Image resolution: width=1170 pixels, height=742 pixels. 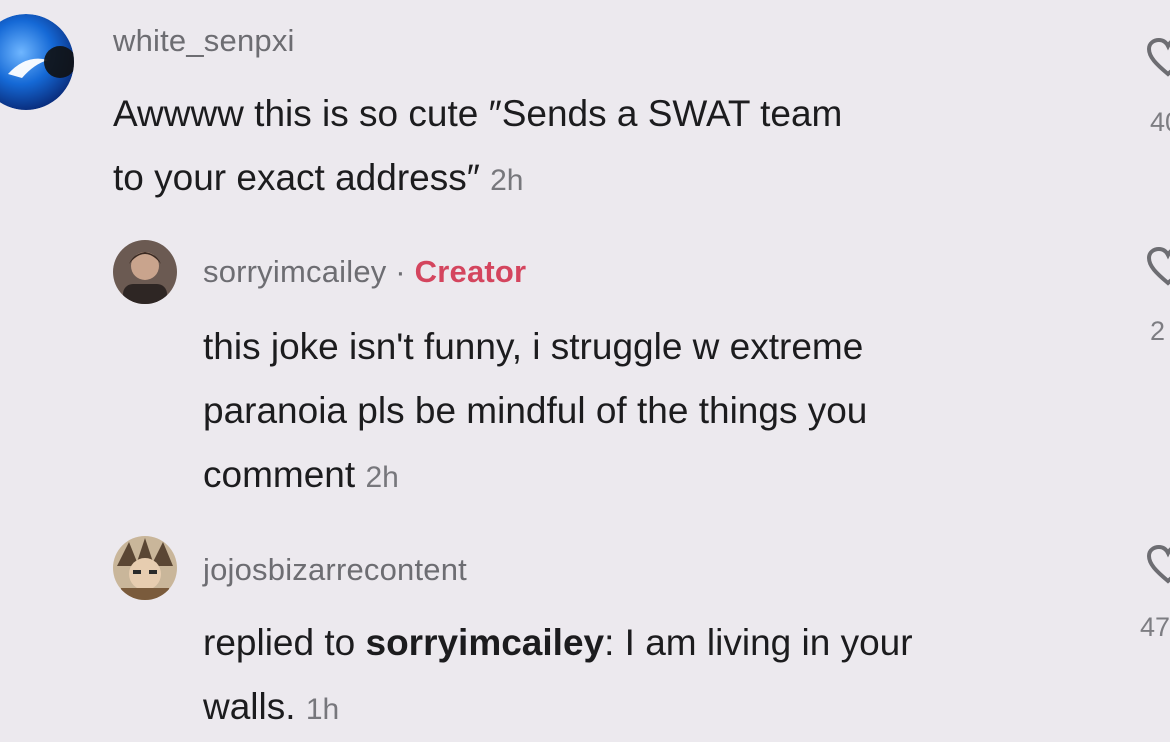 What do you see at coordinates (558, 708) in the screenshot?
I see `comment-text-line: walls. 1h` at bounding box center [558, 708].